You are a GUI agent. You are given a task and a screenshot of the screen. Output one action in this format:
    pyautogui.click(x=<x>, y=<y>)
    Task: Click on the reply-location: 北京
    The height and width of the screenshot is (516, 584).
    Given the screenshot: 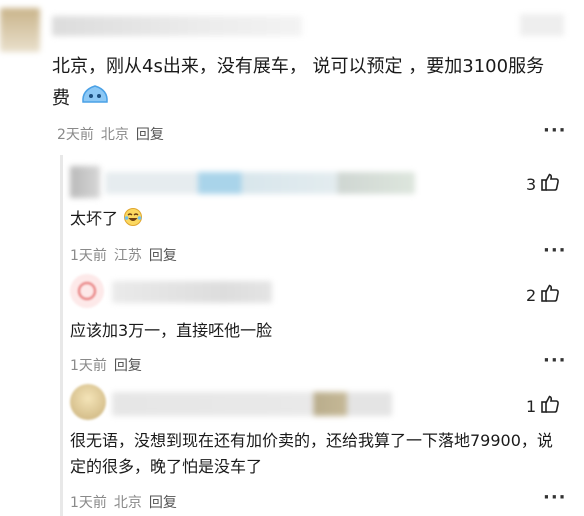 What is the action you would take?
    pyautogui.click(x=127, y=503)
    